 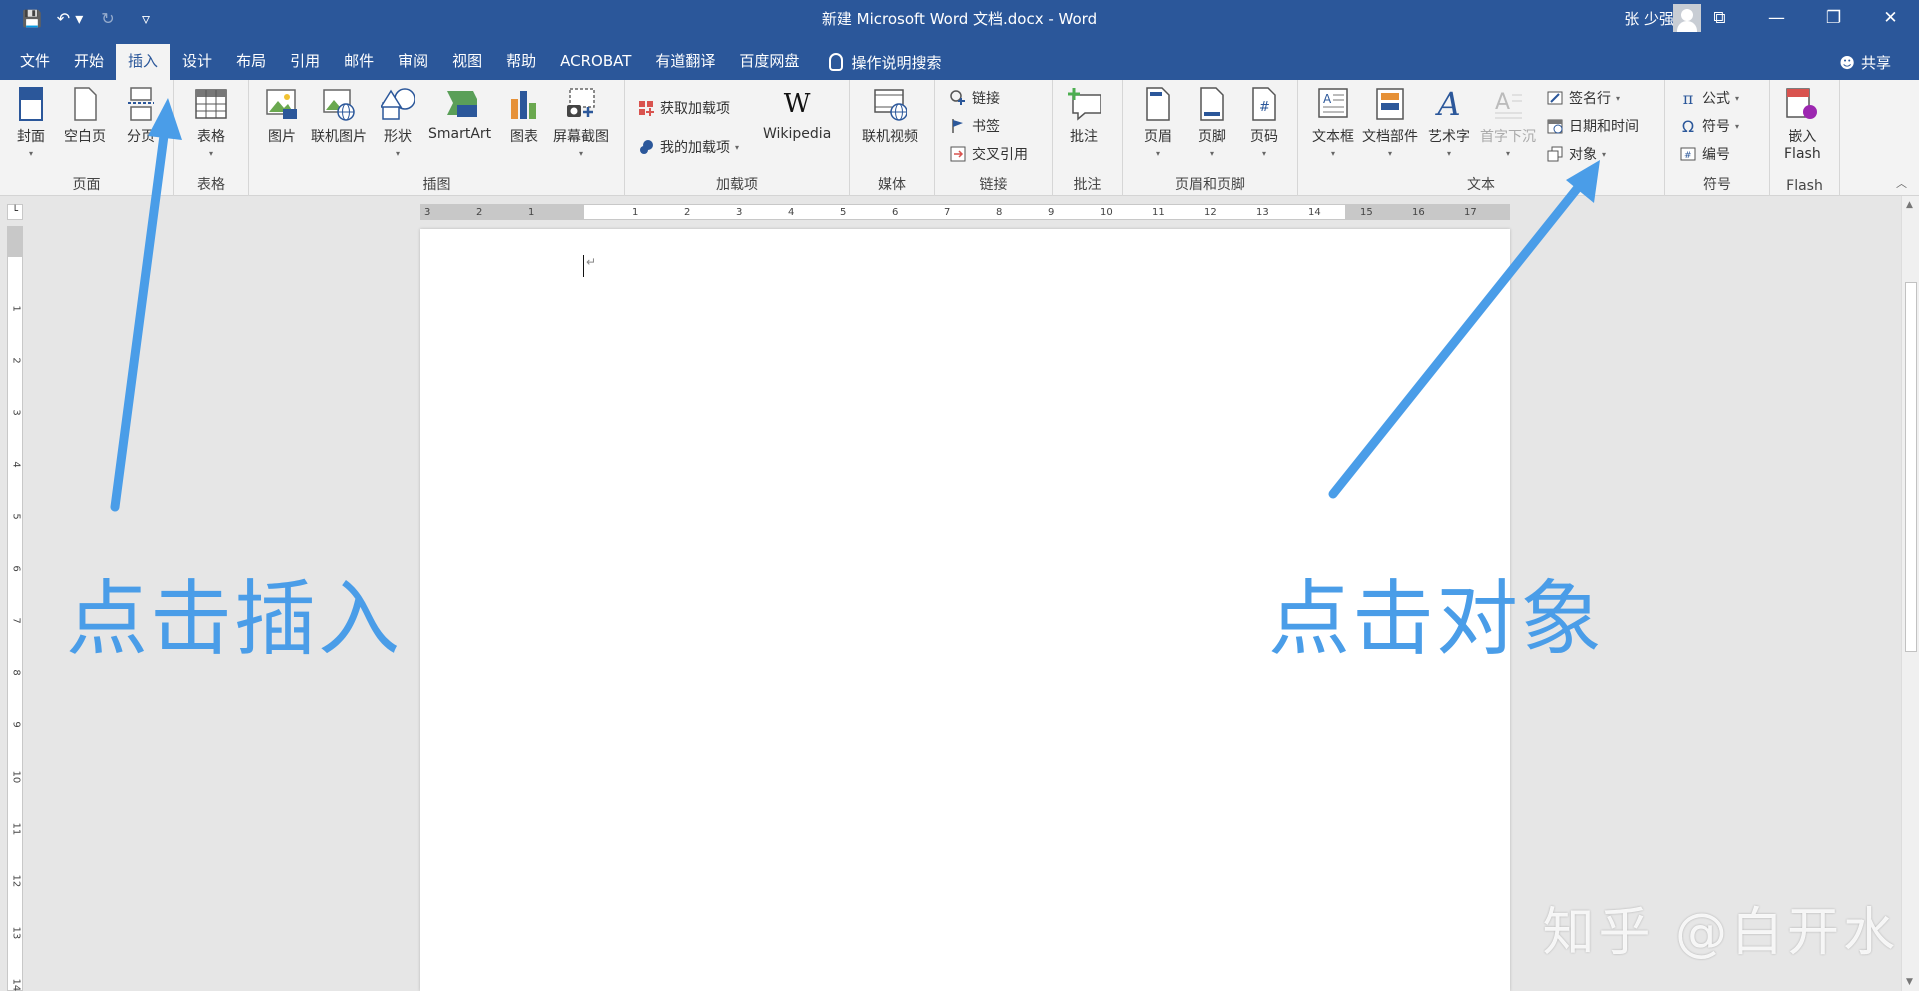 I want to click on online-video-button: 联机视频, so click(x=890, y=116).